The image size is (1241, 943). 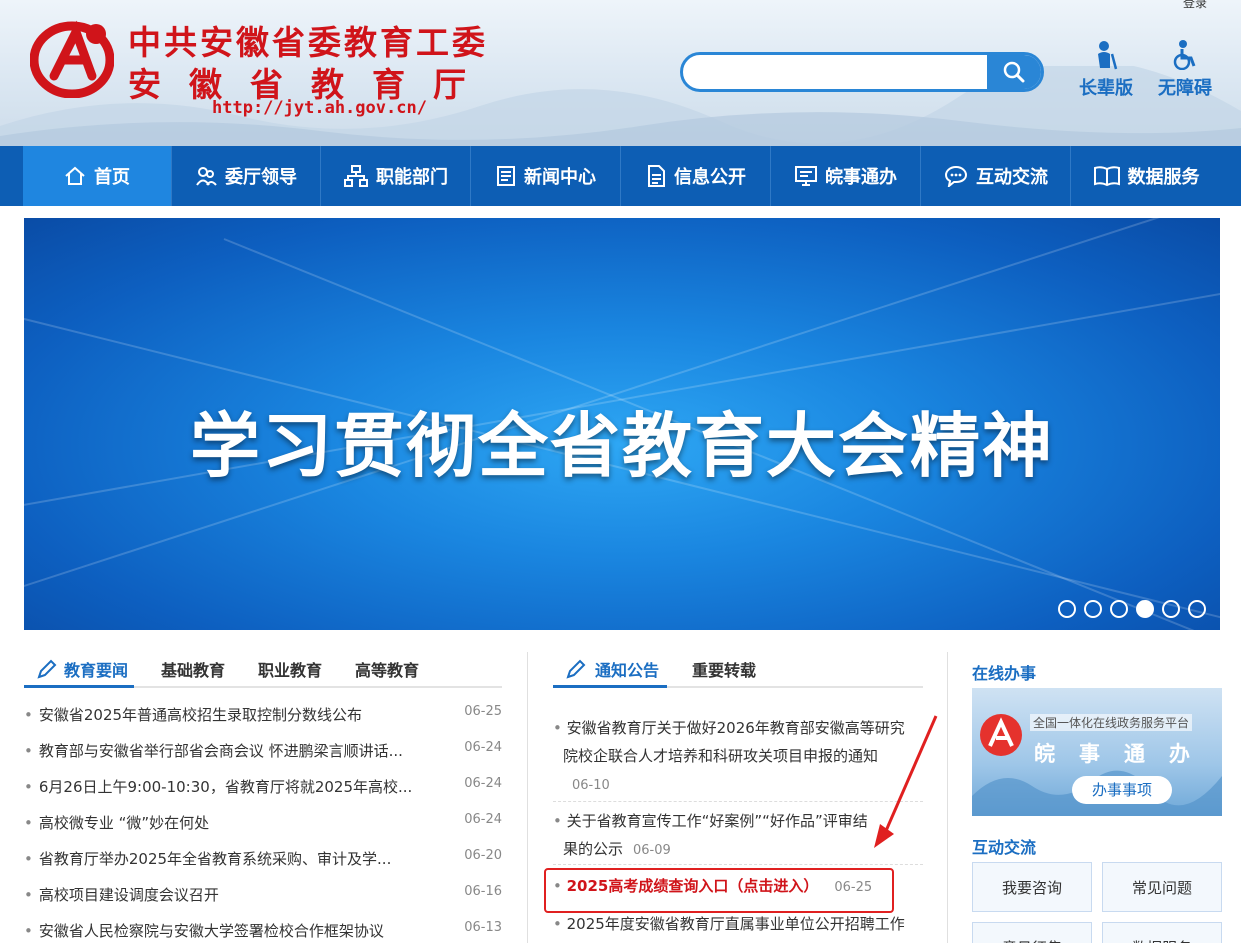 What do you see at coordinates (412, 177) in the screenshot?
I see `nav-departments-label: 职能部门` at bounding box center [412, 177].